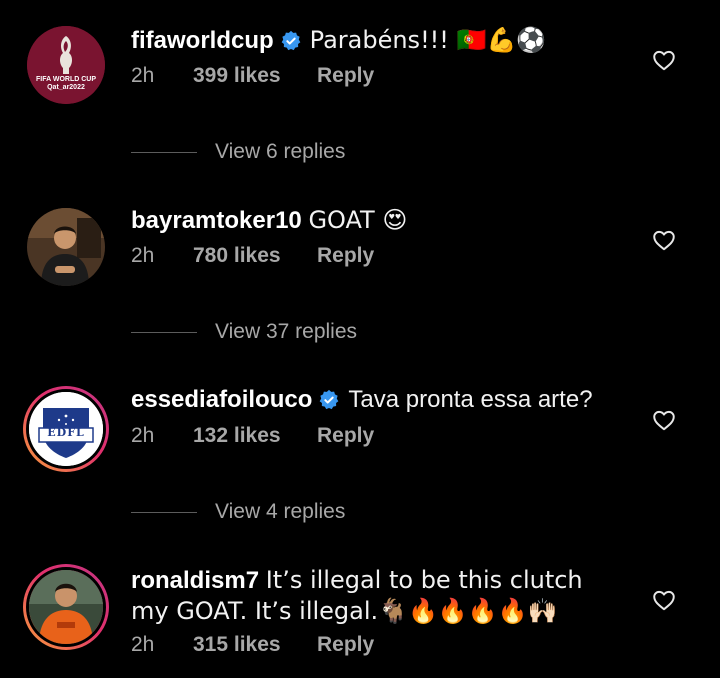 The height and width of the screenshot is (678, 720). Describe the element at coordinates (216, 220) in the screenshot. I see `comment-username: bayramtoker10` at that location.